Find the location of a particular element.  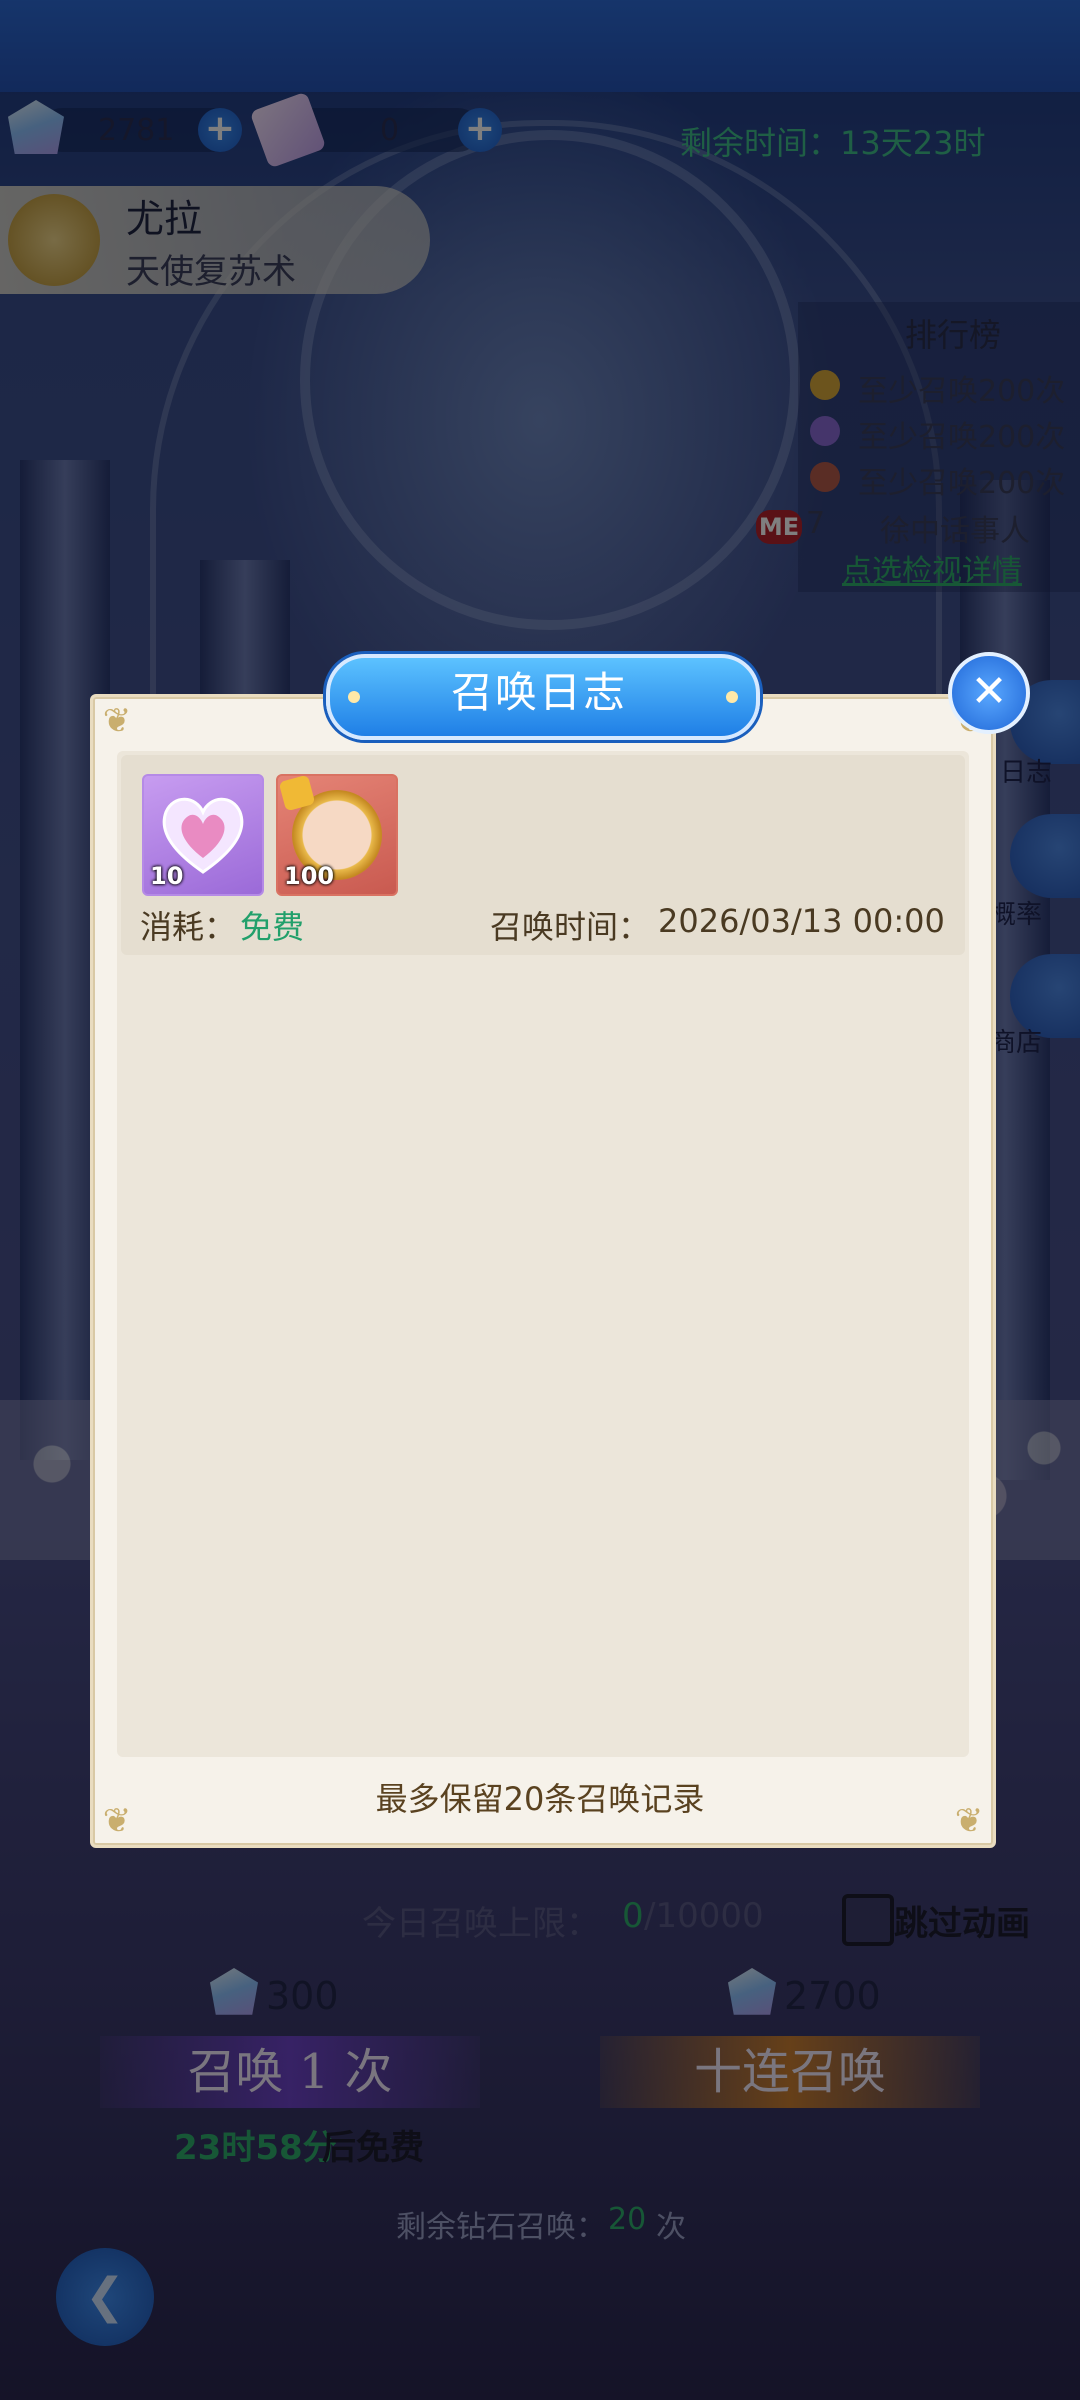

dialog-title: 召唤日志 is located at coordinates (538, 692).